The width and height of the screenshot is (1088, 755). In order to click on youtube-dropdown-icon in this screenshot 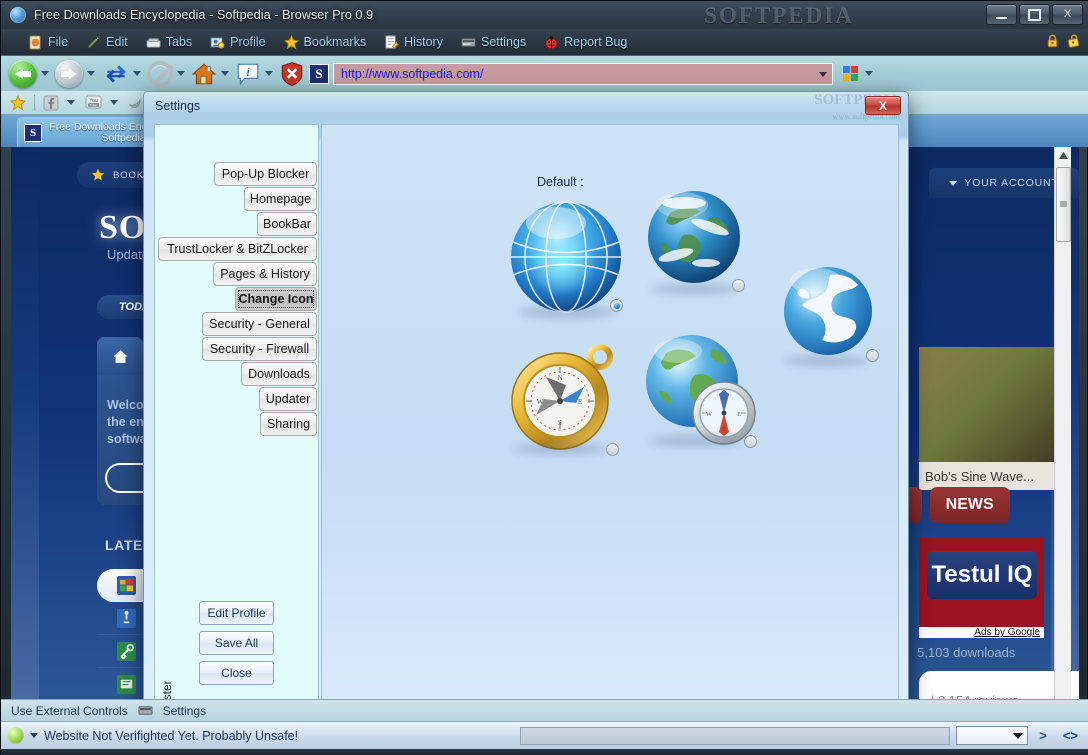, I will do `click(114, 102)`.